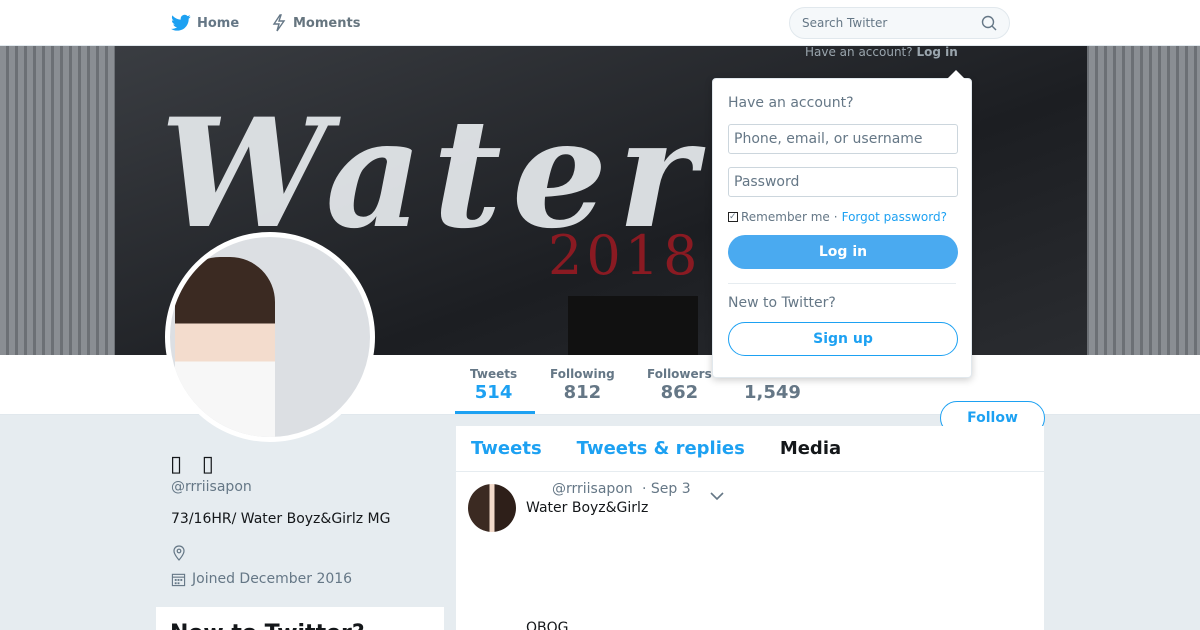 This screenshot has width=1200, height=630. I want to click on lightning-icon, so click(279, 23).